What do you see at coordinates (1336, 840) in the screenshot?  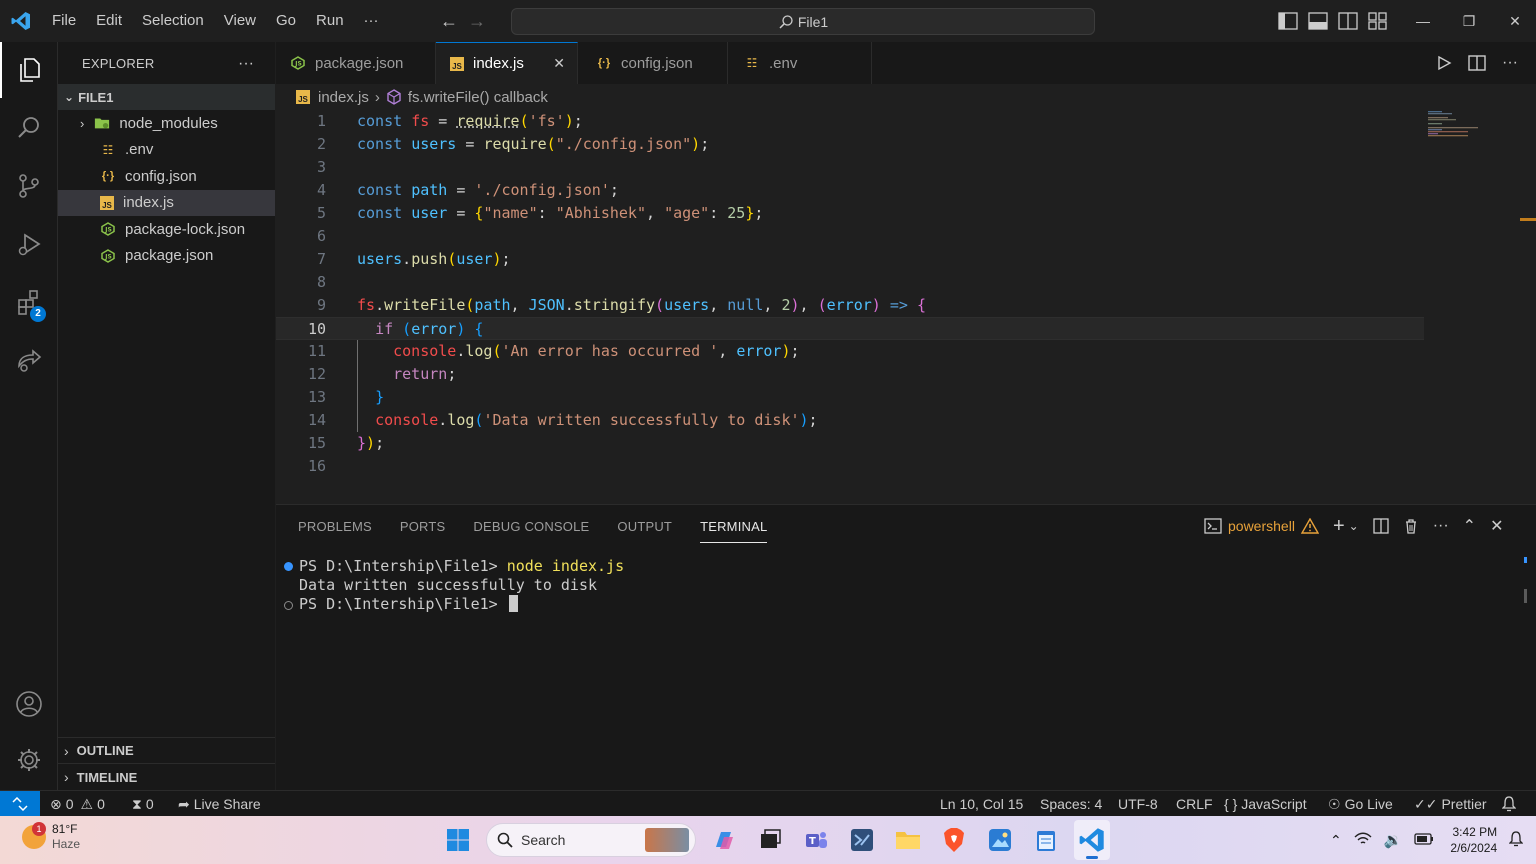 I see `chevron-up-icon: ⌃` at bounding box center [1336, 840].